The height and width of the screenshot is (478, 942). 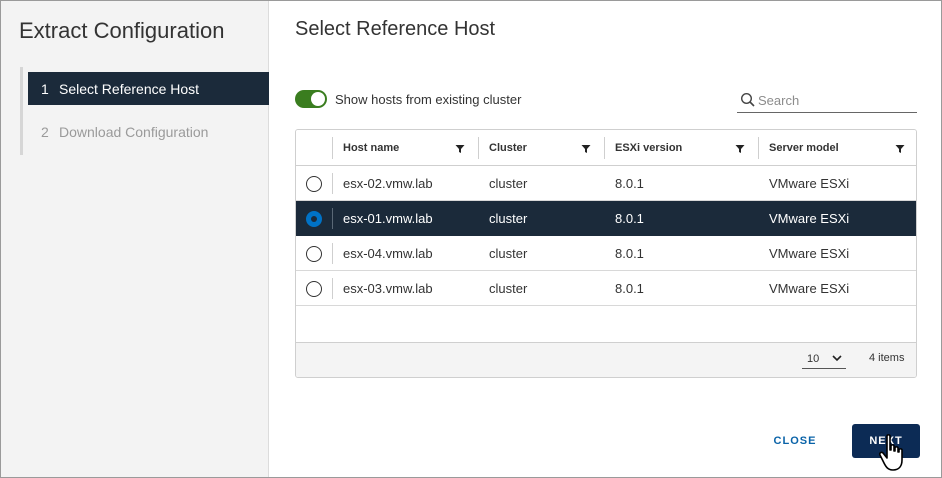 What do you see at coordinates (122, 30) in the screenshot?
I see `dialog-title: Extract Configuration` at bounding box center [122, 30].